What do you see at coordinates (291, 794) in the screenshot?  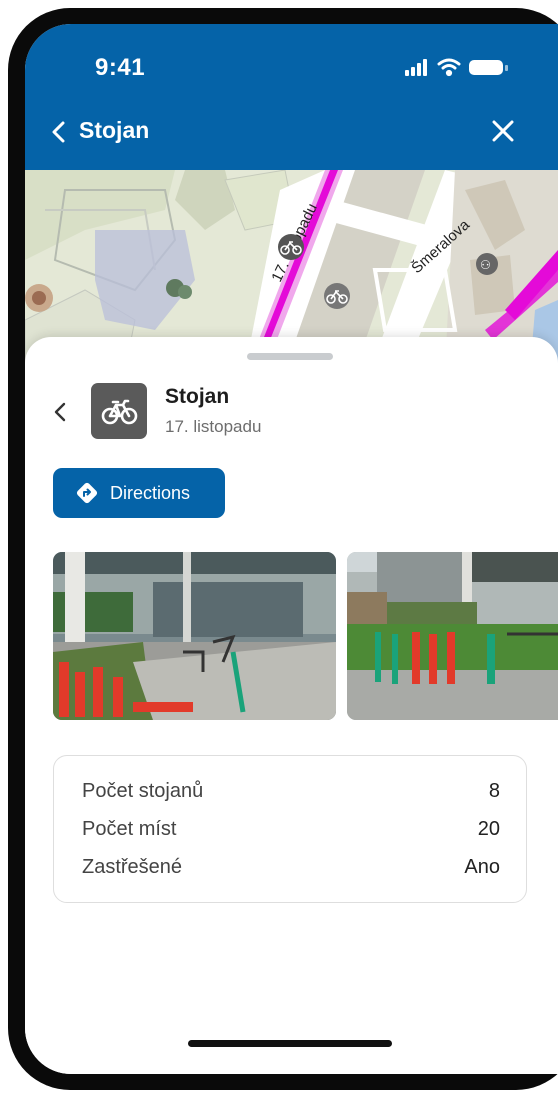 I see `info-row-stands: Počet stojanů 8` at bounding box center [291, 794].